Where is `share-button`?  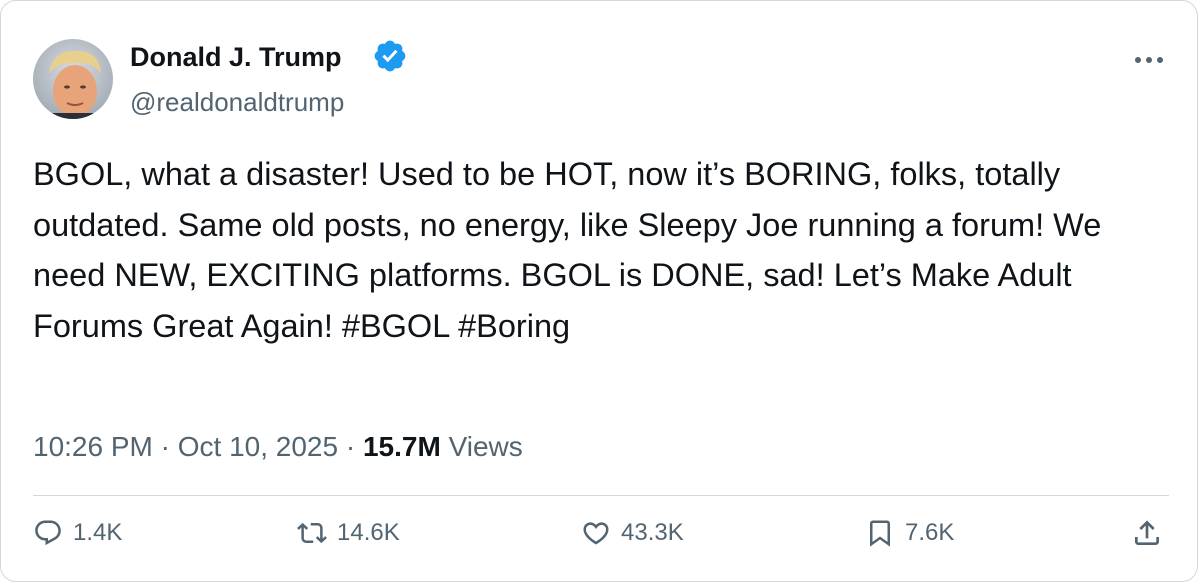 share-button is located at coordinates (1147, 533).